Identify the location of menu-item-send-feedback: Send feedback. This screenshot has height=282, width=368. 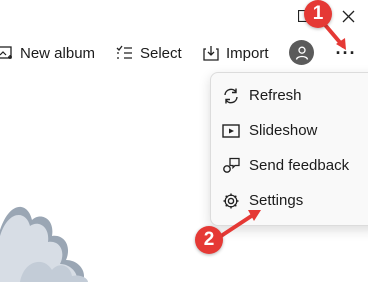
(289, 166).